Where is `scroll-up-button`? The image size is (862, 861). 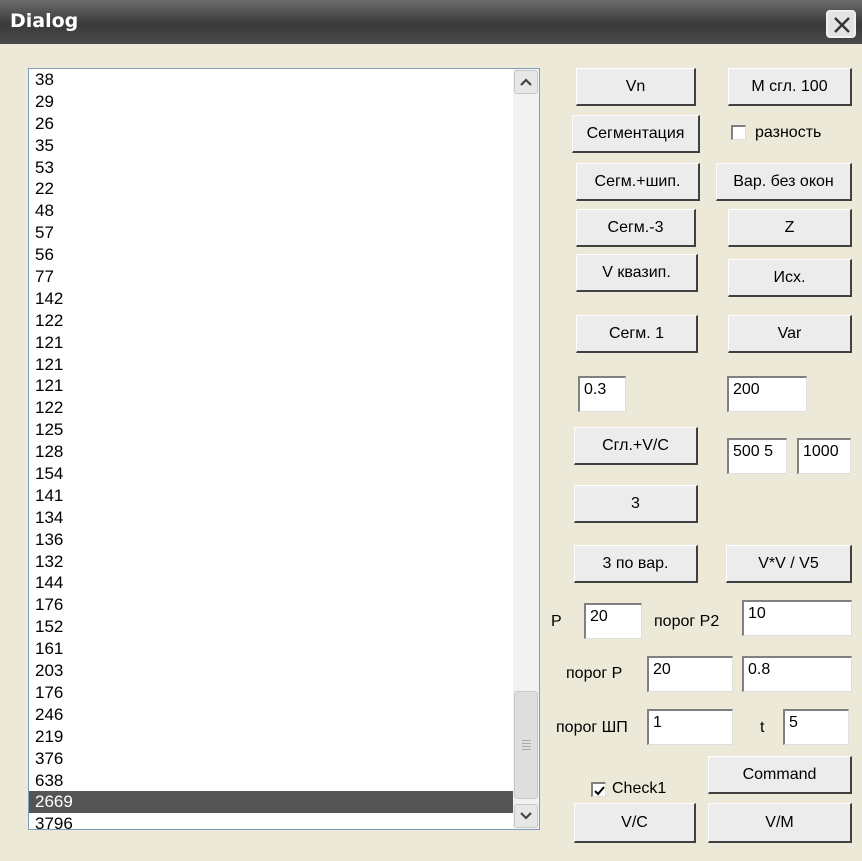 scroll-up-button is located at coordinates (526, 82).